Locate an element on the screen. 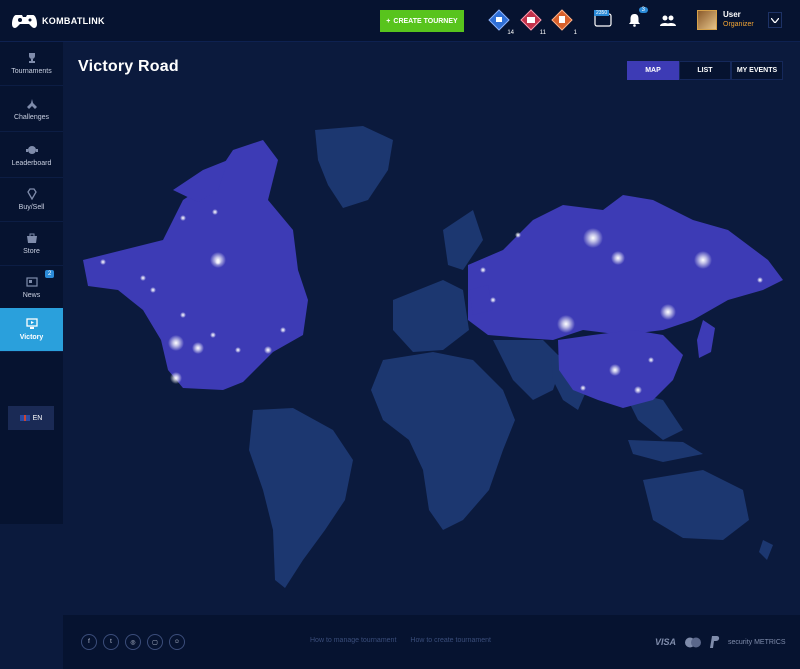  skull-badge-icon is located at coordinates (531, 20).